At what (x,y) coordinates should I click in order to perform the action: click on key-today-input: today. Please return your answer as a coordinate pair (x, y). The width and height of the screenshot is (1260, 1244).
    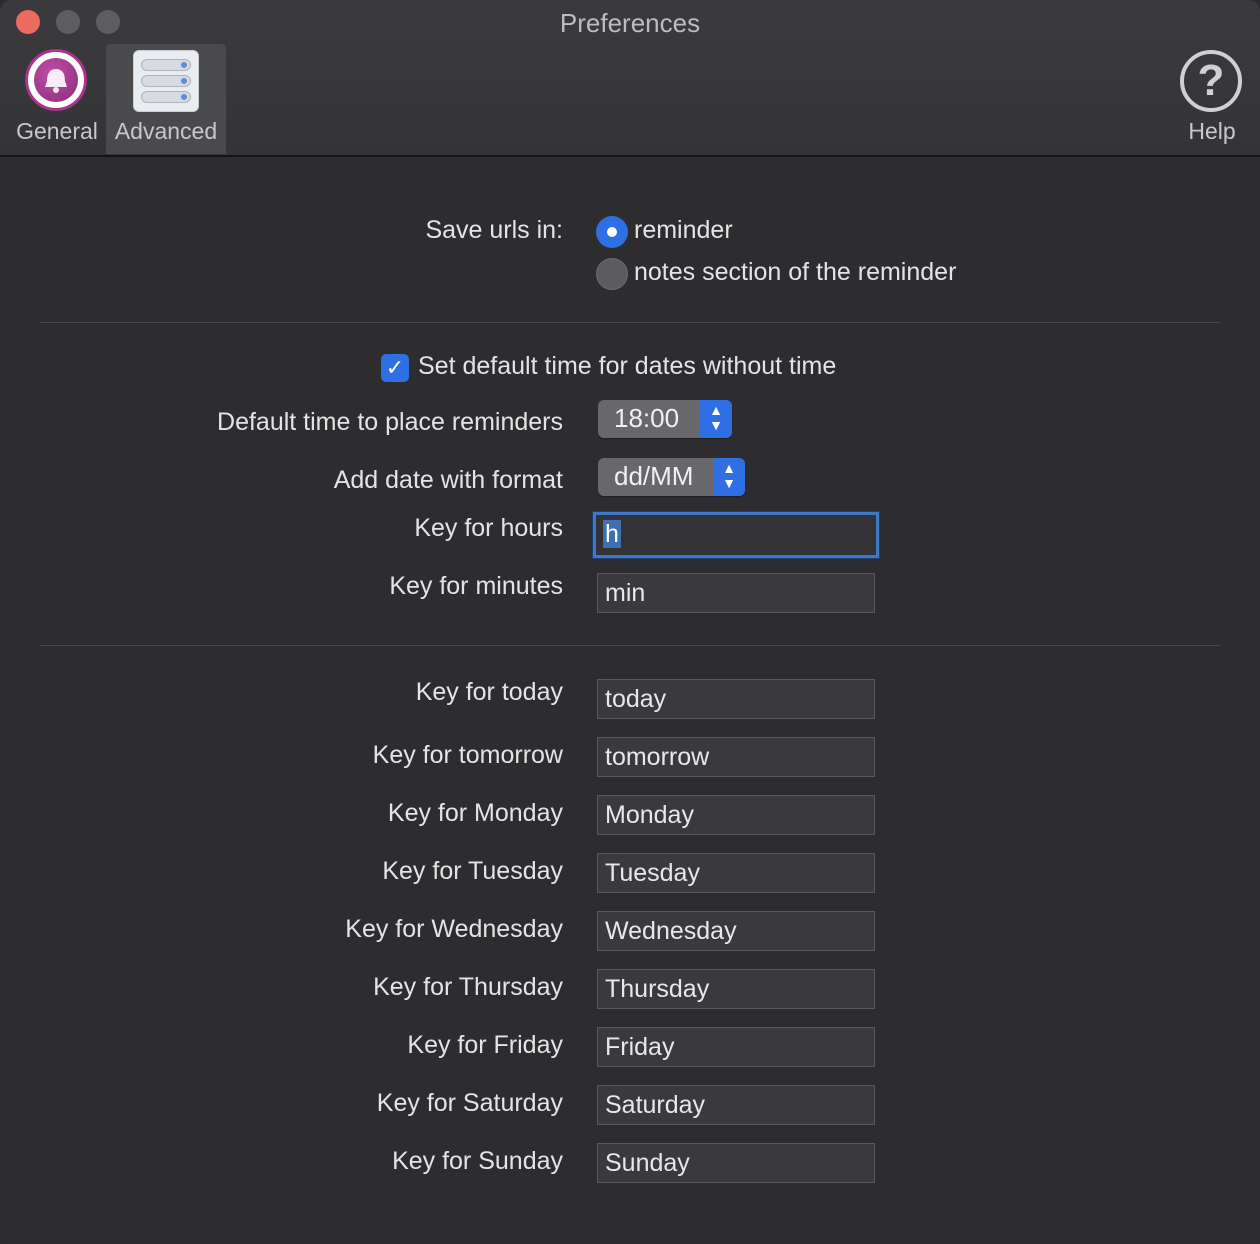
    Looking at the image, I should click on (736, 699).